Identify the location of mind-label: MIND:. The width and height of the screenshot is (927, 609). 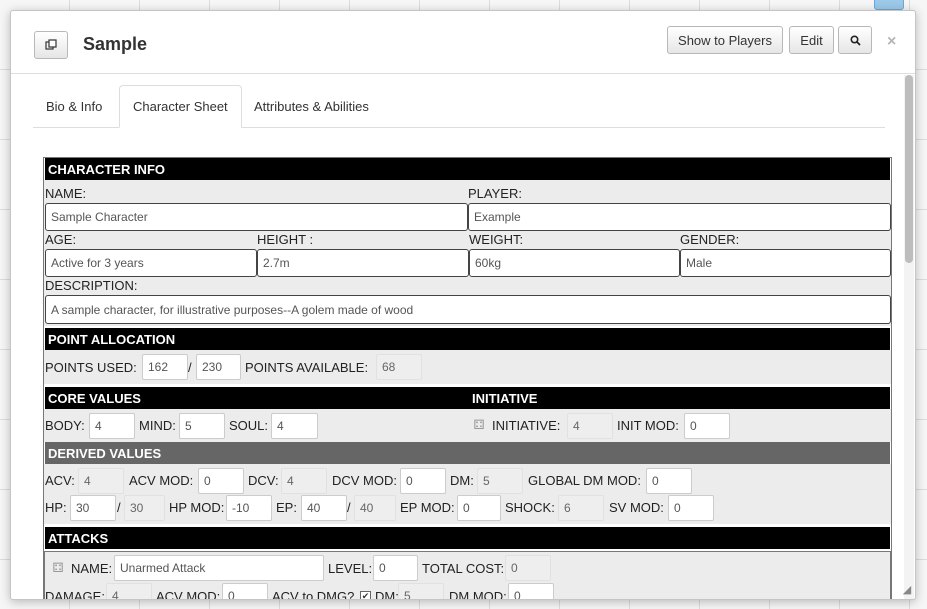
(157, 425).